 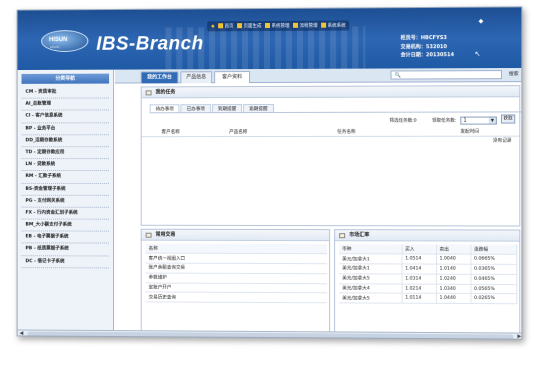 I want to click on tasks-table-header: 客户名称 产品名称 任务名称 发起时间, so click(x=330, y=133).